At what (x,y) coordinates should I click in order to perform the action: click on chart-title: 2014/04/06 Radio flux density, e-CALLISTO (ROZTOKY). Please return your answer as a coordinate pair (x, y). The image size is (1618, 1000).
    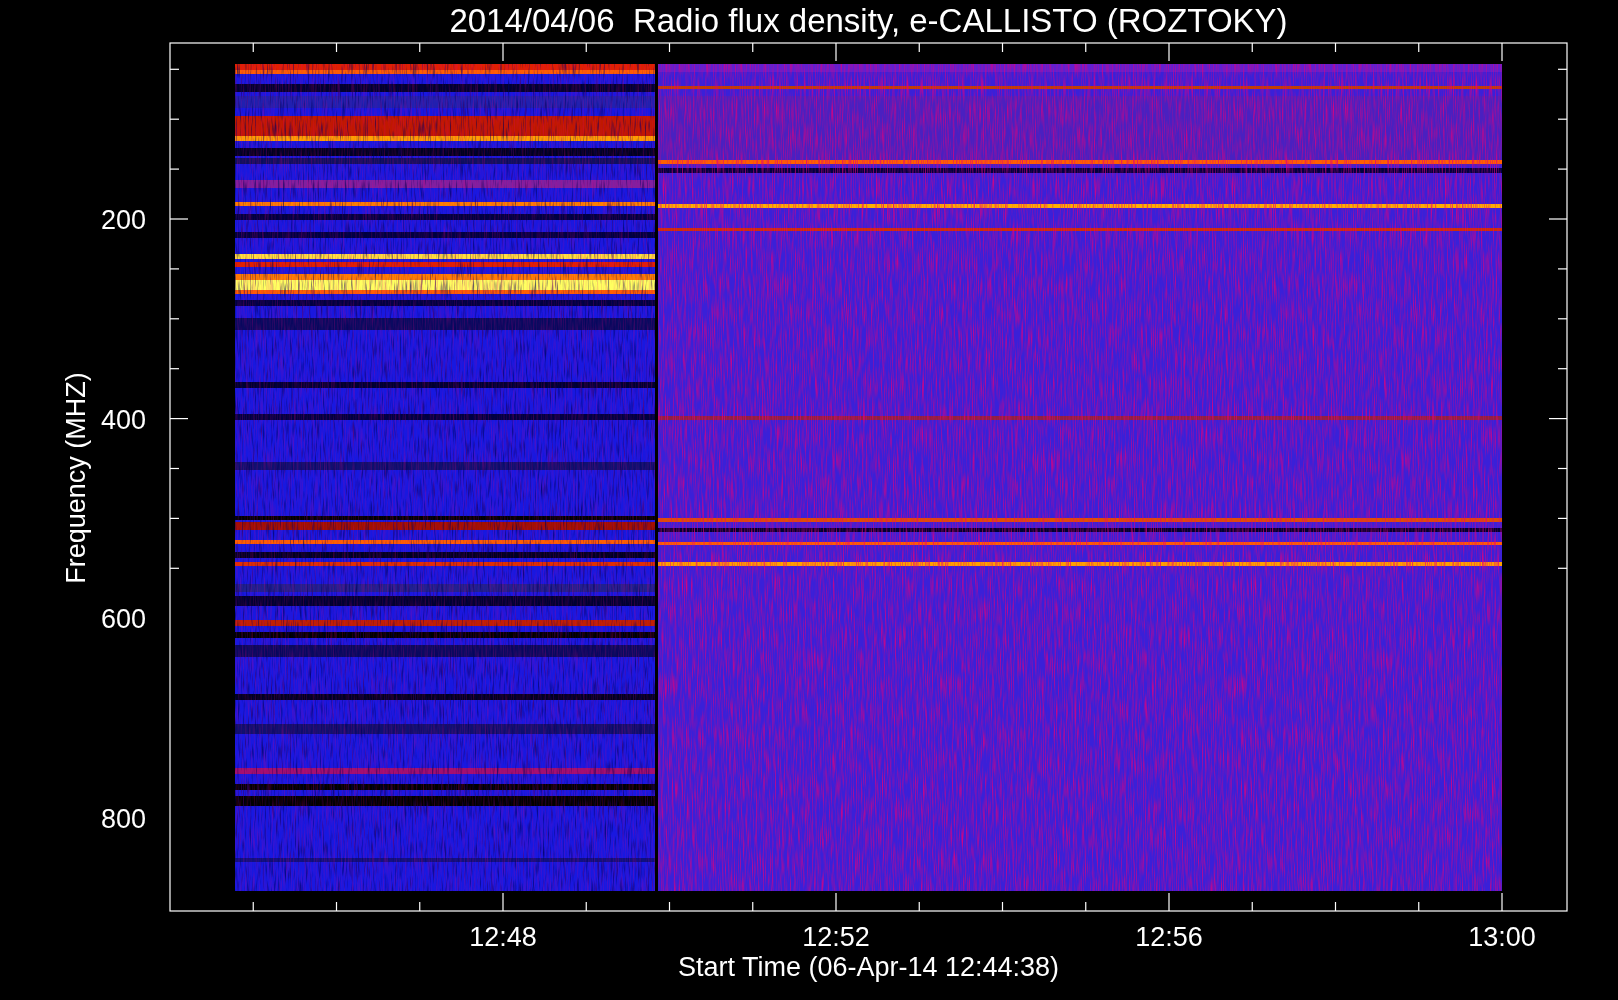
    Looking at the image, I should click on (868, 20).